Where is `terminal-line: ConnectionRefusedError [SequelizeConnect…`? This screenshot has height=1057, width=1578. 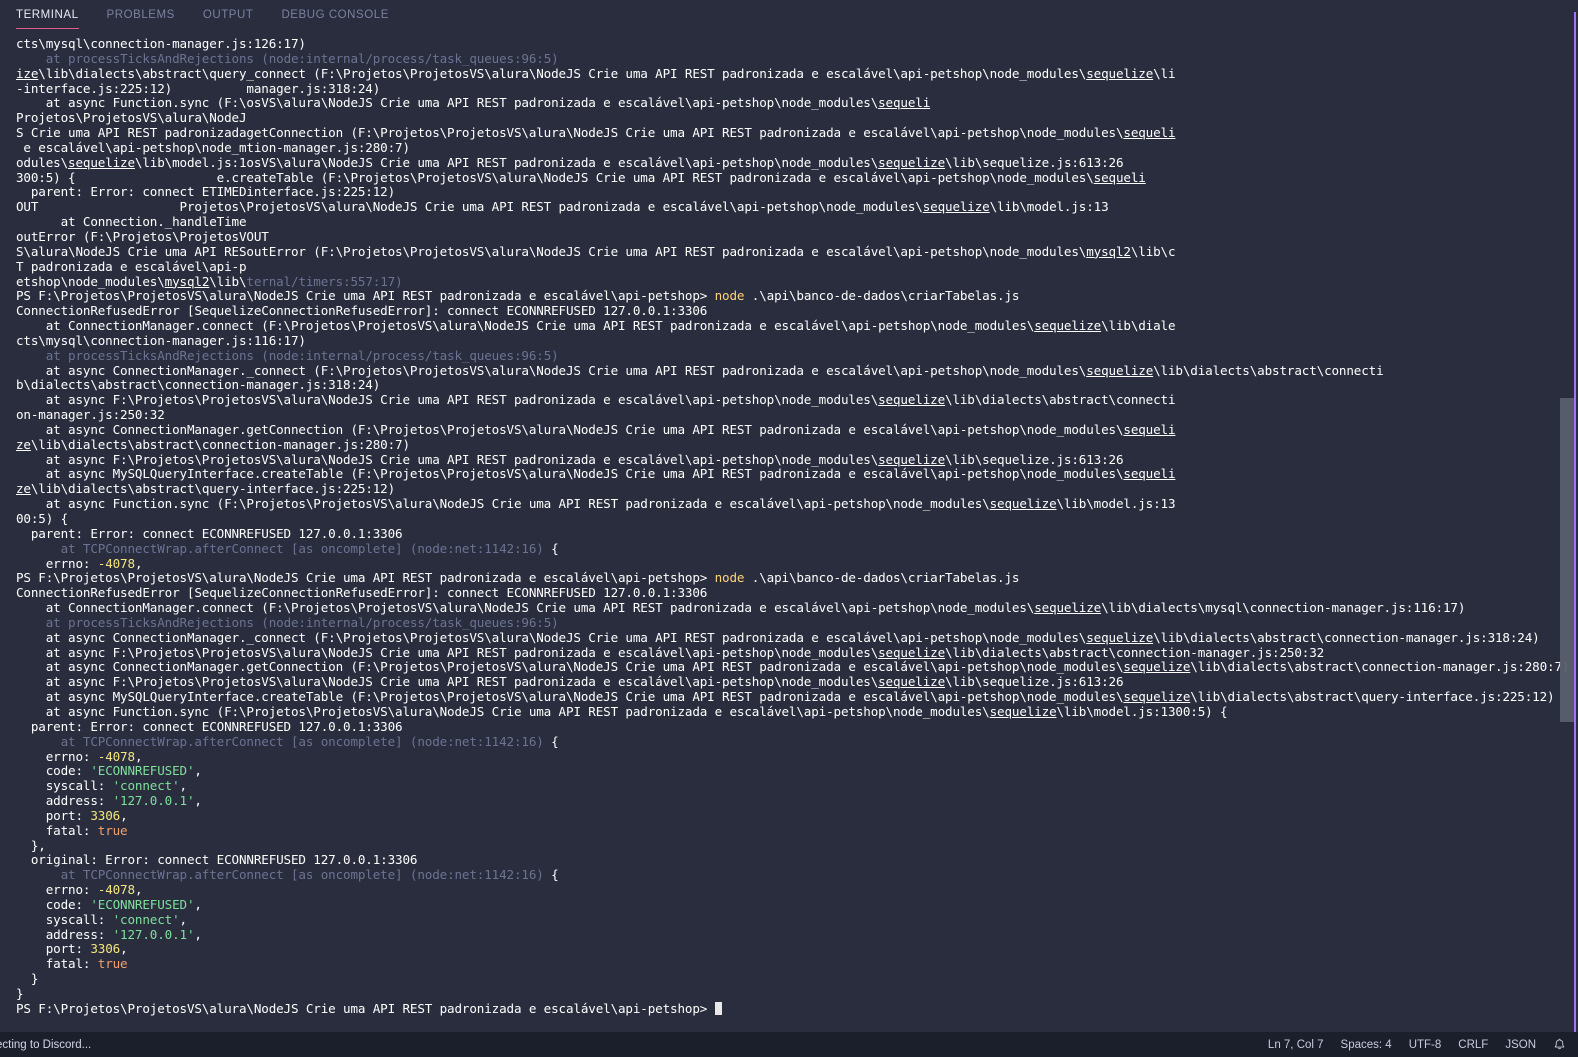
terminal-line: ConnectionRefusedError [SequelizeConnect… is located at coordinates (788, 311).